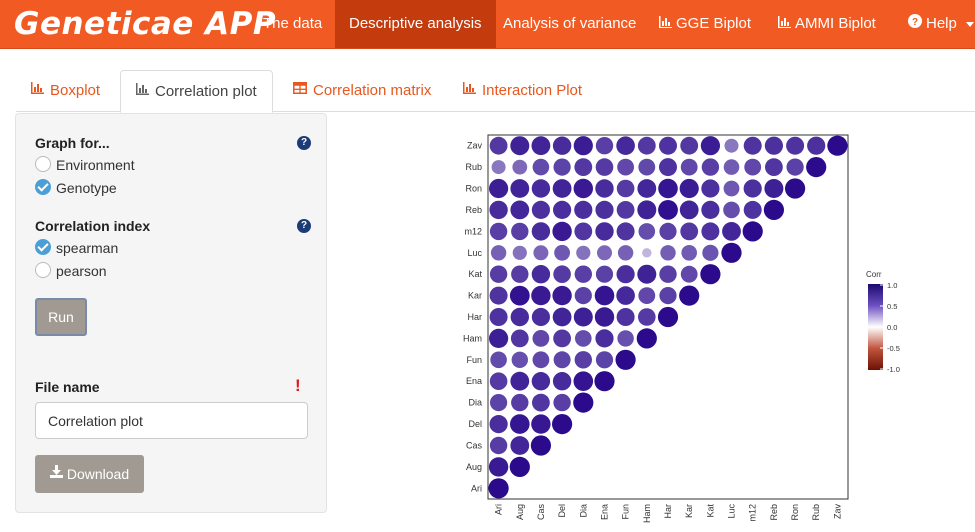 The height and width of the screenshot is (532, 975). What do you see at coordinates (835, 23) in the screenshot?
I see `nav-label: AMMI Biplot` at bounding box center [835, 23].